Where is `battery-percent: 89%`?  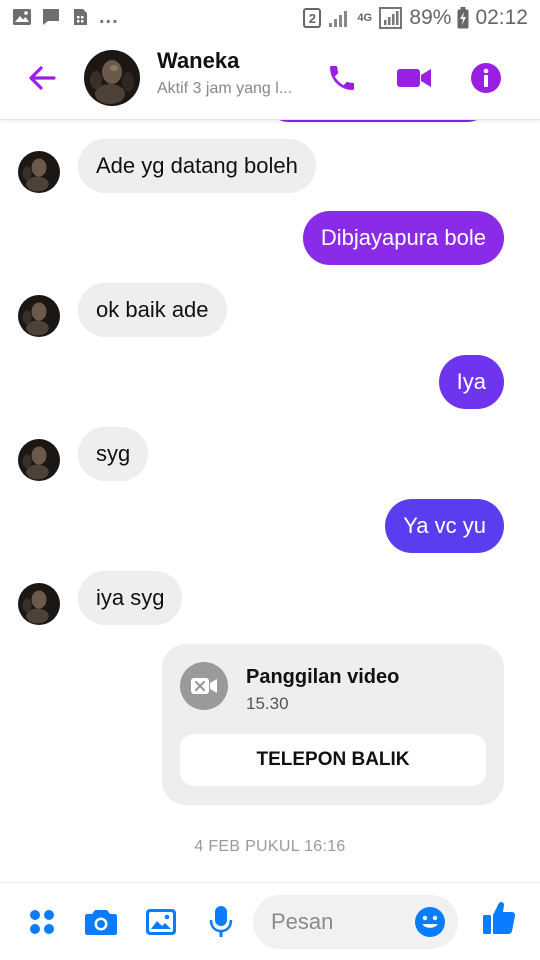 battery-percent: 89% is located at coordinates (430, 17).